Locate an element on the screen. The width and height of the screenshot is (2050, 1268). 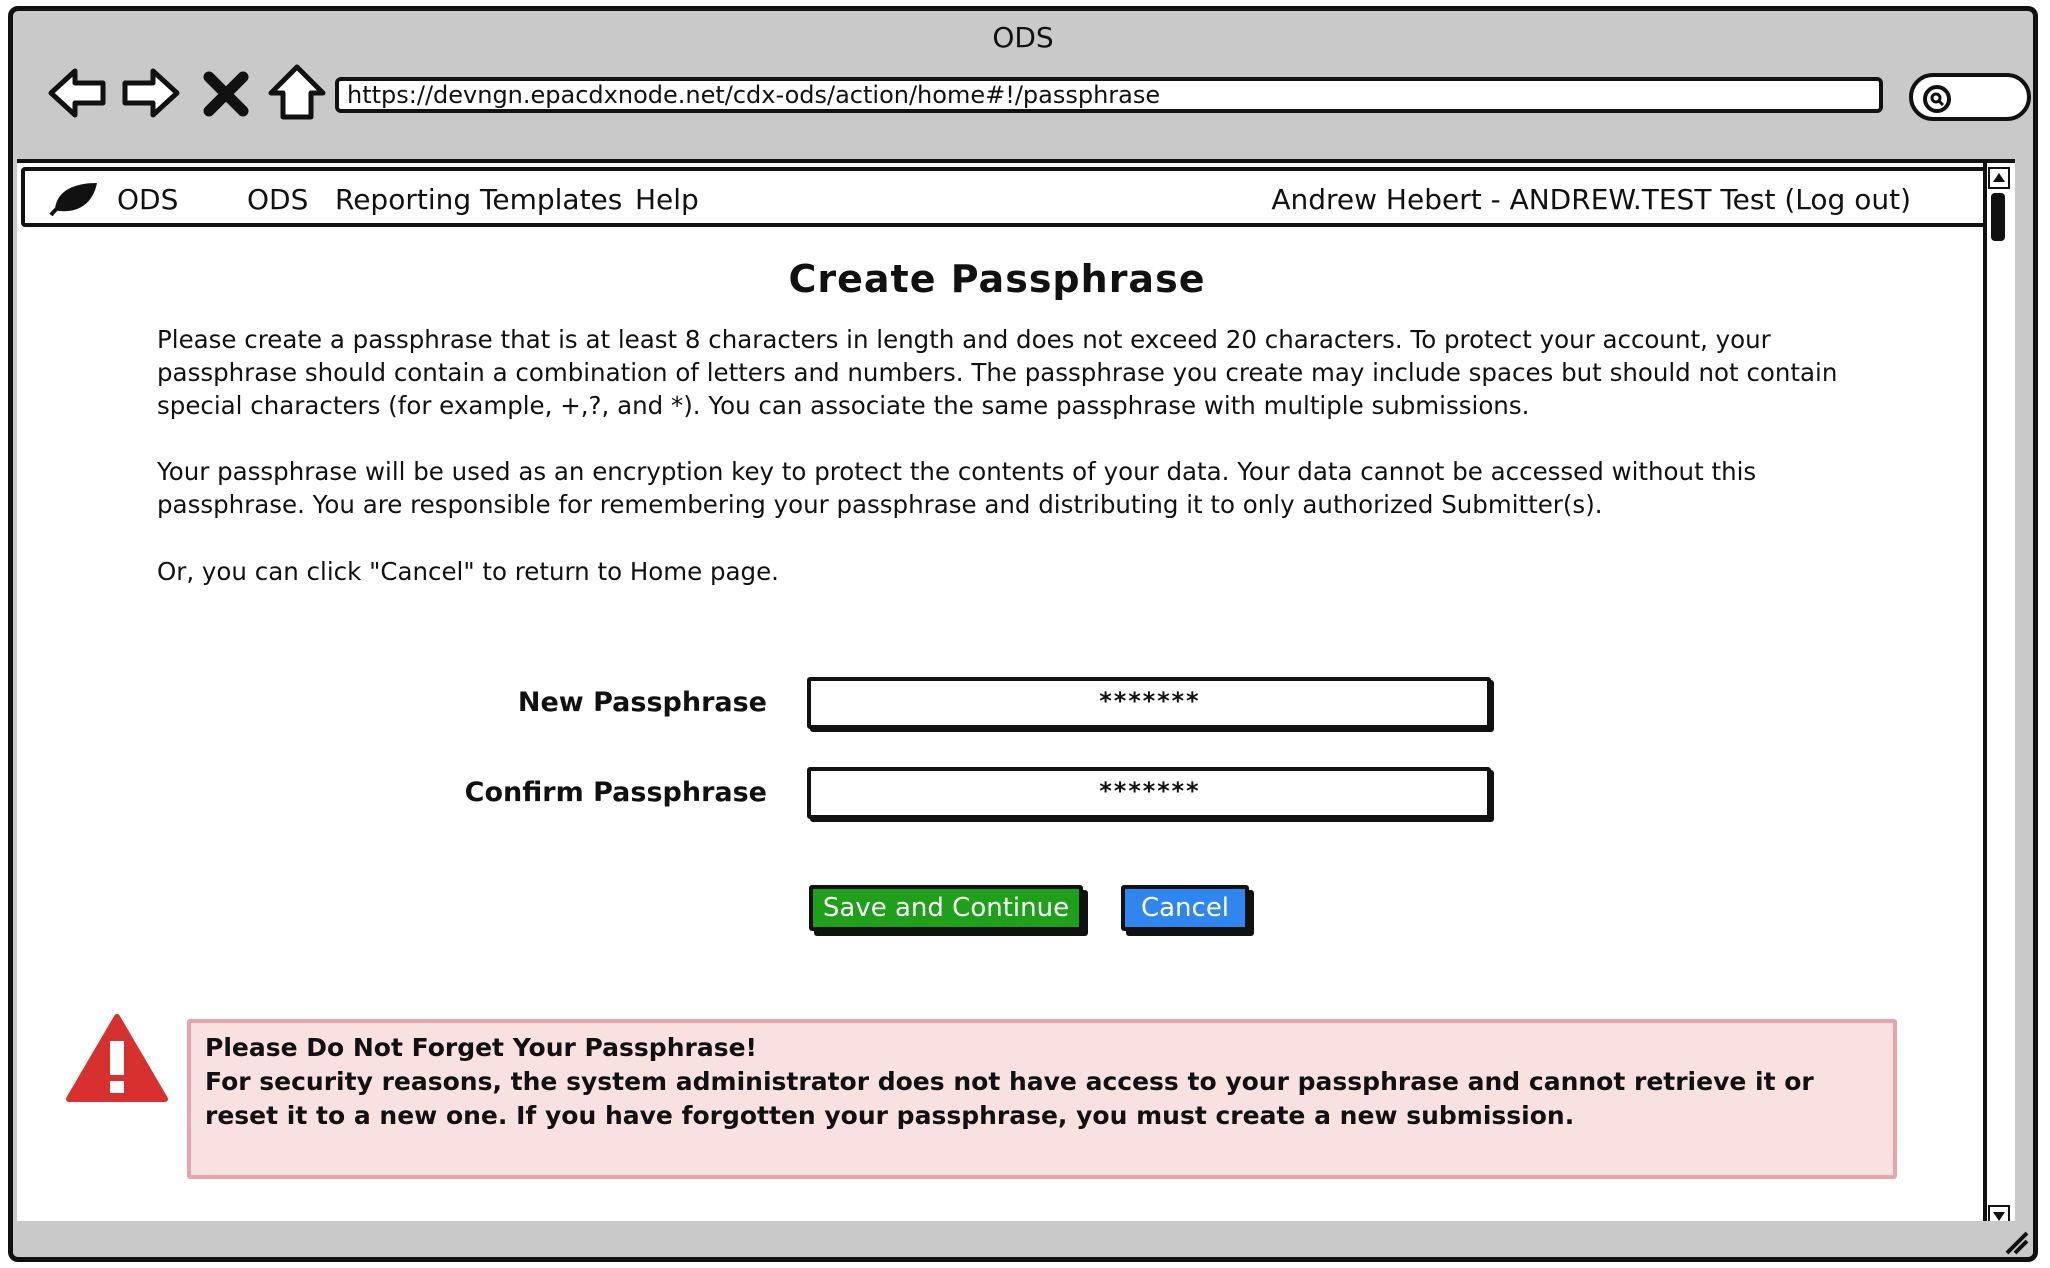
status-bar is located at coordinates (1023, 1239).